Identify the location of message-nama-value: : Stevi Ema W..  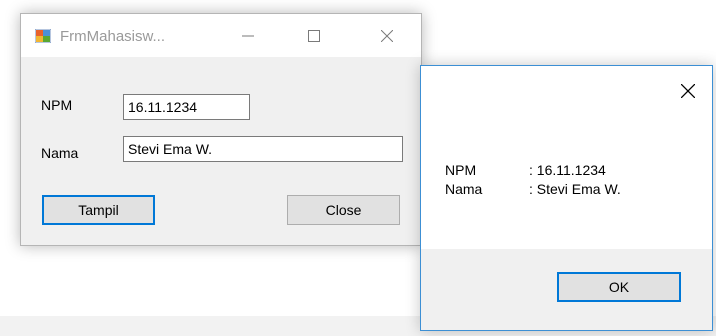
(575, 189).